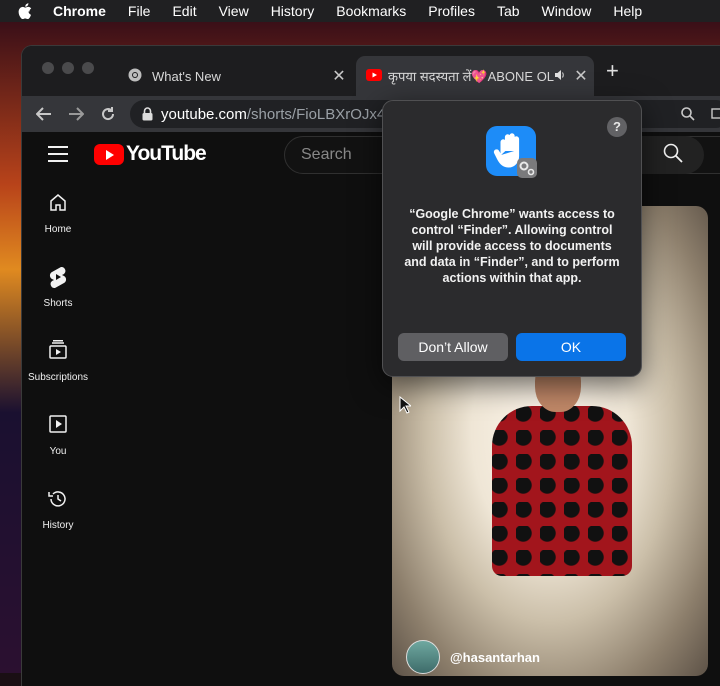 The width and height of the screenshot is (720, 686). I want to click on sidebar-item-home: Home, so click(58, 213).